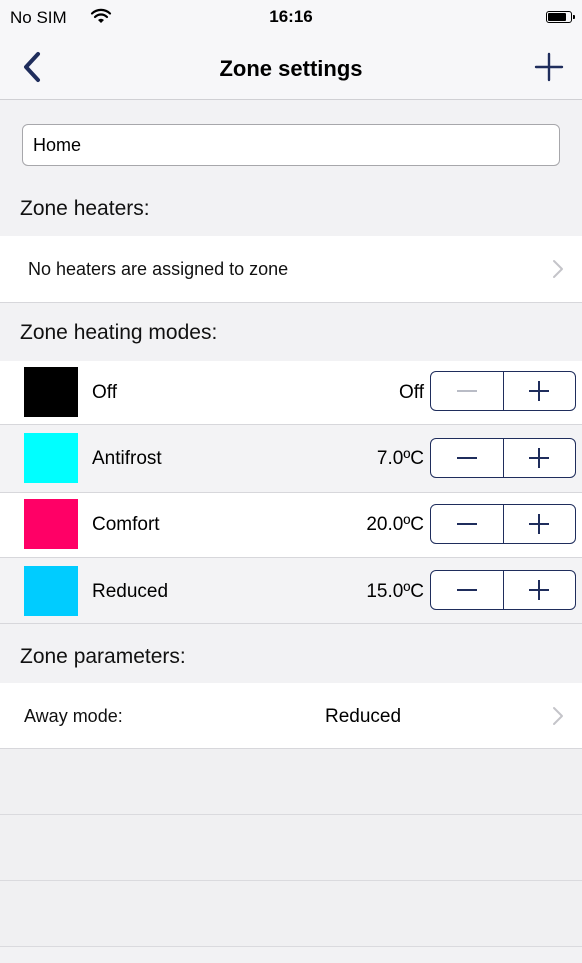 The image size is (582, 963). I want to click on mode-value: Off, so click(411, 392).